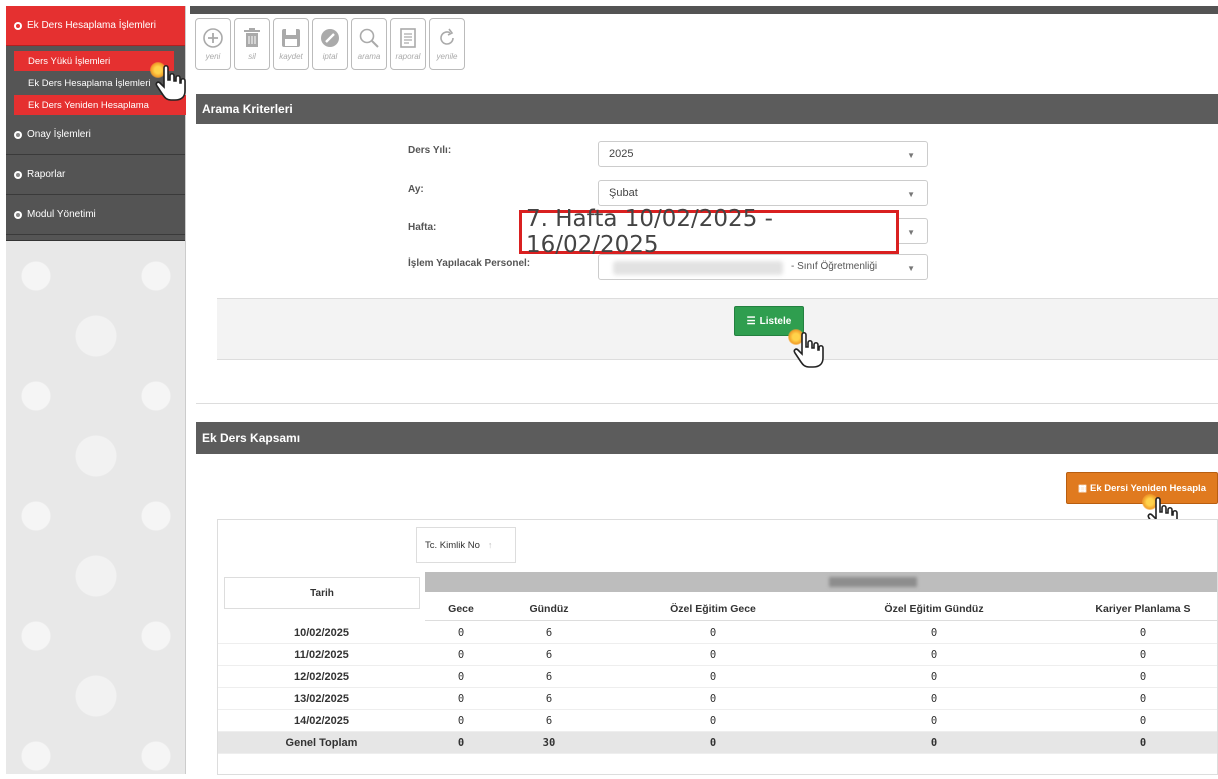  I want to click on personel-value-suffix: - Sınıf Öğretmenliği, so click(834, 266).